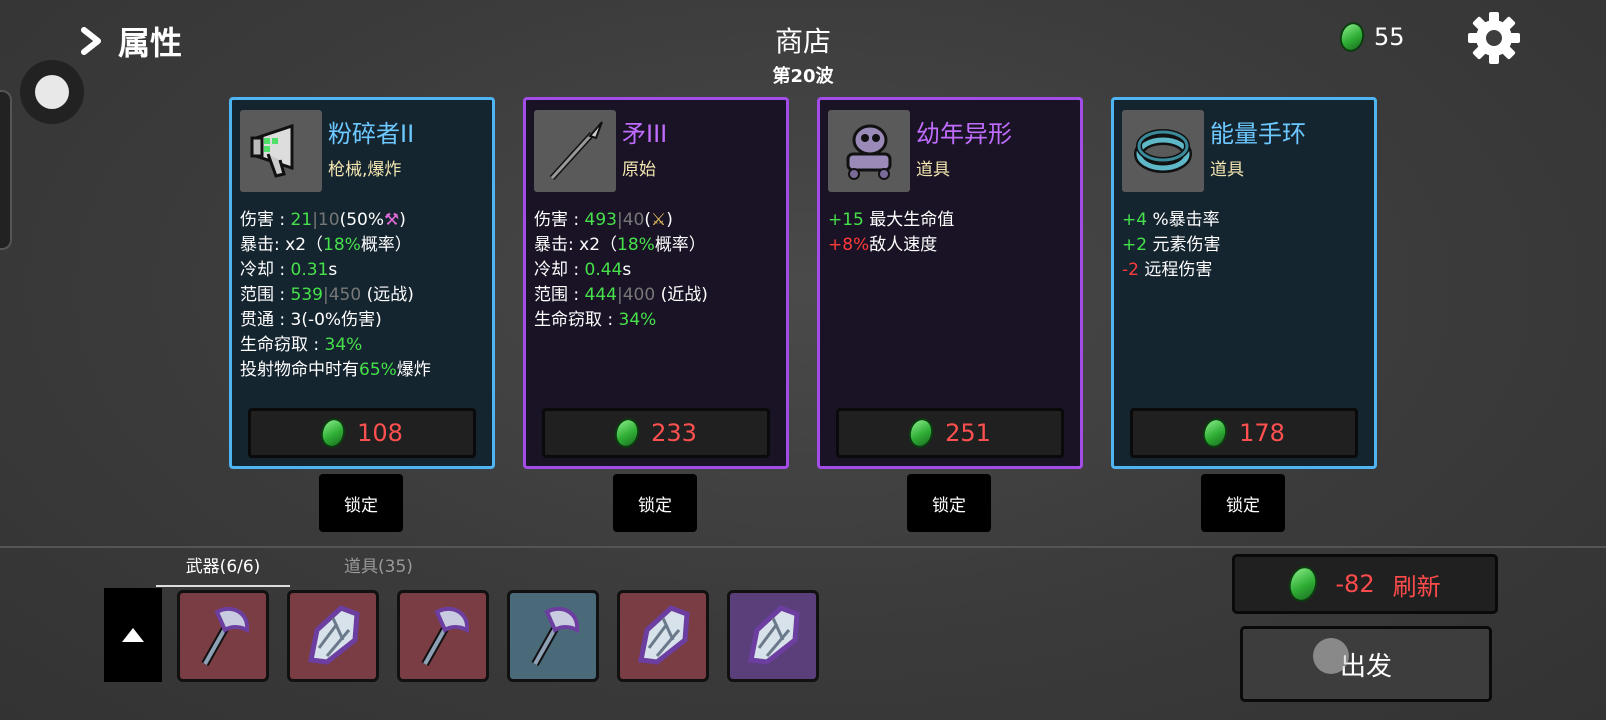 The image size is (1606, 720). What do you see at coordinates (1171, 245) in the screenshot?
I see `effect-elemental-damage: +2 元素伤害` at bounding box center [1171, 245].